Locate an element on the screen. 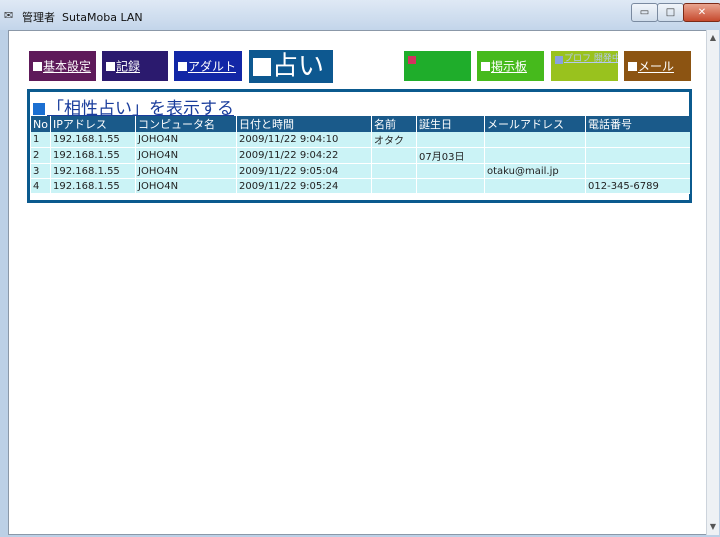 The height and width of the screenshot is (537, 720). cell-datetime: 2009/11/22 9:04:22 is located at coordinates (304, 155).